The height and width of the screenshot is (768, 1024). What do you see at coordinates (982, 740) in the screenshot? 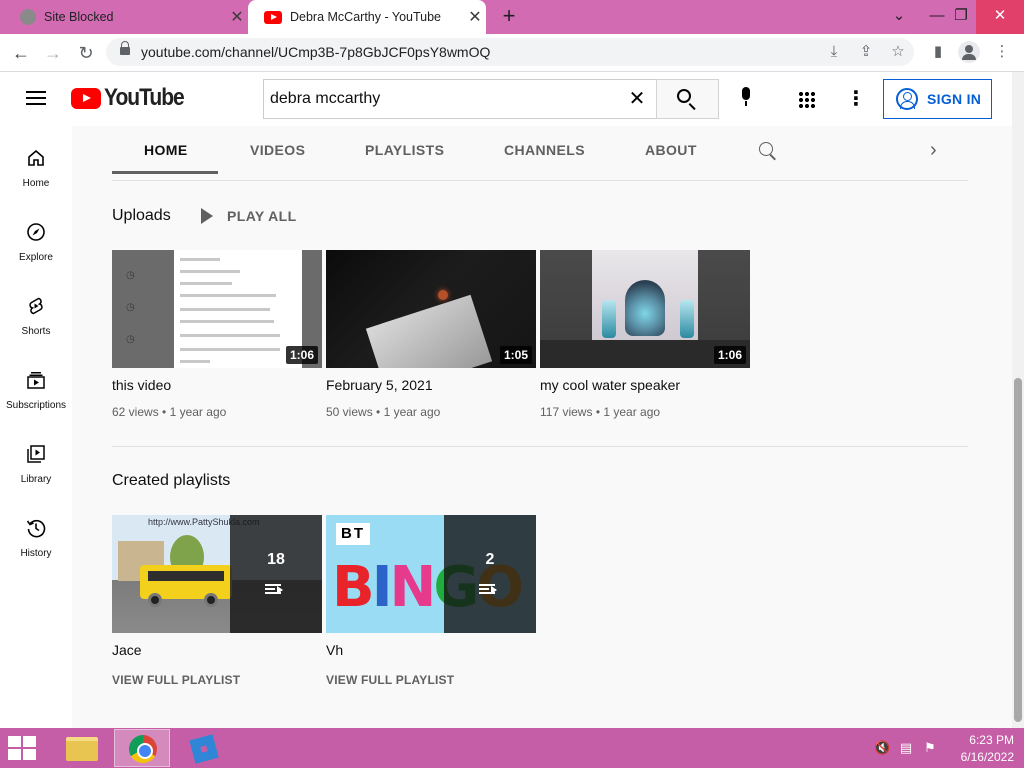
I see `clock-time: 6:23 PM` at bounding box center [982, 740].